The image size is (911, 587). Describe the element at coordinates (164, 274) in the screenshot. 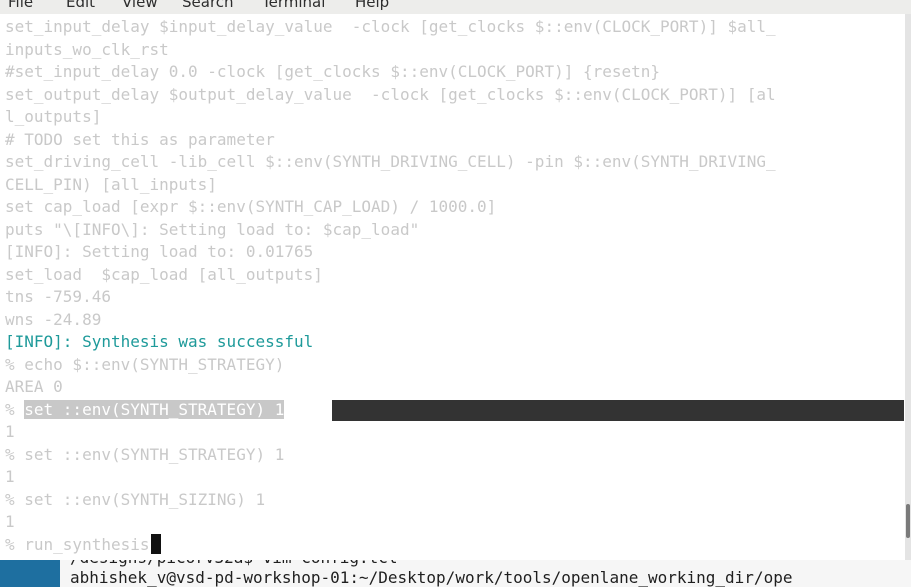

I see `terminal-line: set_load $cap_load [all_outputs]` at that location.